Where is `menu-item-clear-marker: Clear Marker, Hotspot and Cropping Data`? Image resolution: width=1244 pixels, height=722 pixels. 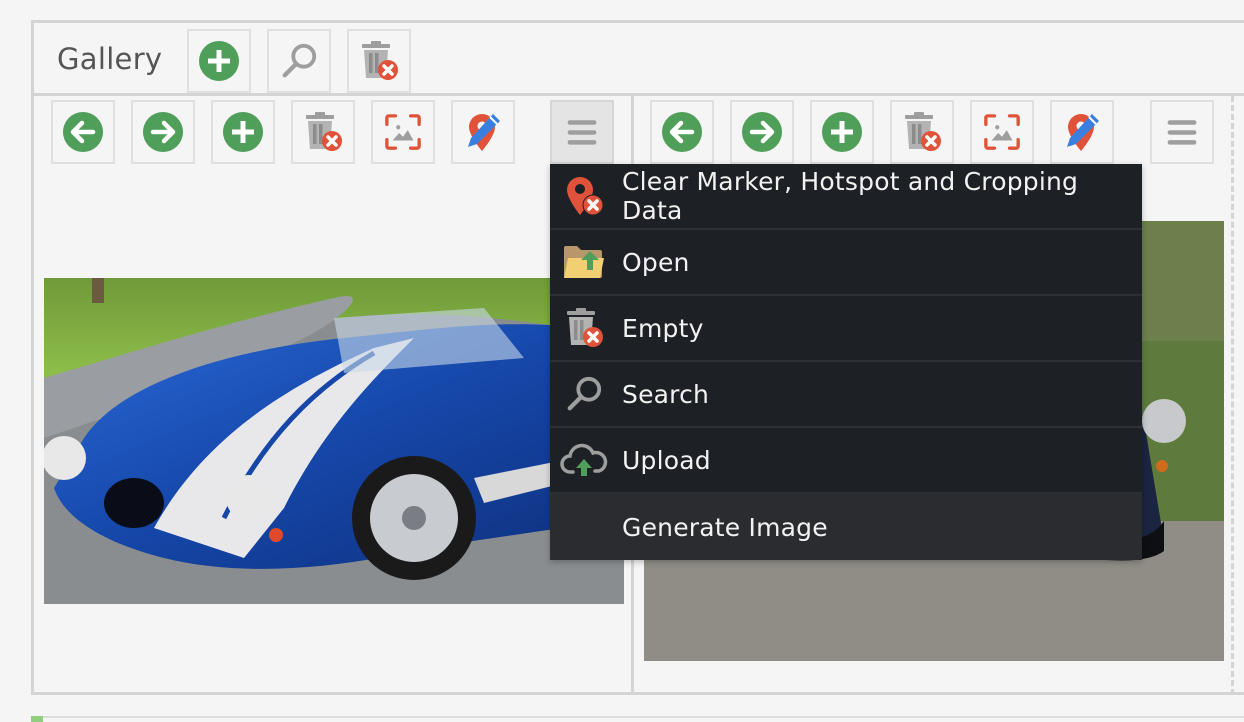
menu-item-clear-marker: Clear Marker, Hotspot and Cropping Data is located at coordinates (846, 197).